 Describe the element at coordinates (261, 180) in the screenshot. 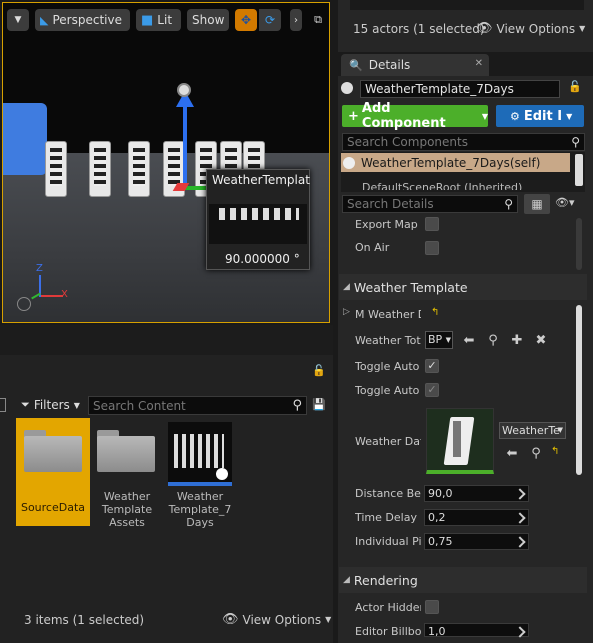

I see `tooltip-title: WeatherTemplate` at that location.